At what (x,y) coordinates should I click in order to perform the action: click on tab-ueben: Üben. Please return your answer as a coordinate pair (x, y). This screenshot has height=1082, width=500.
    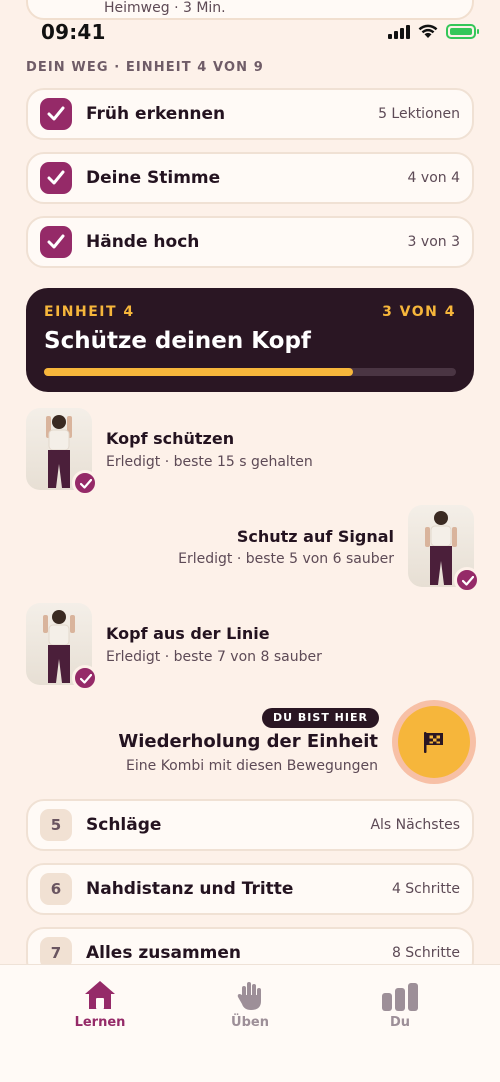
    Looking at the image, I should click on (250, 1002).